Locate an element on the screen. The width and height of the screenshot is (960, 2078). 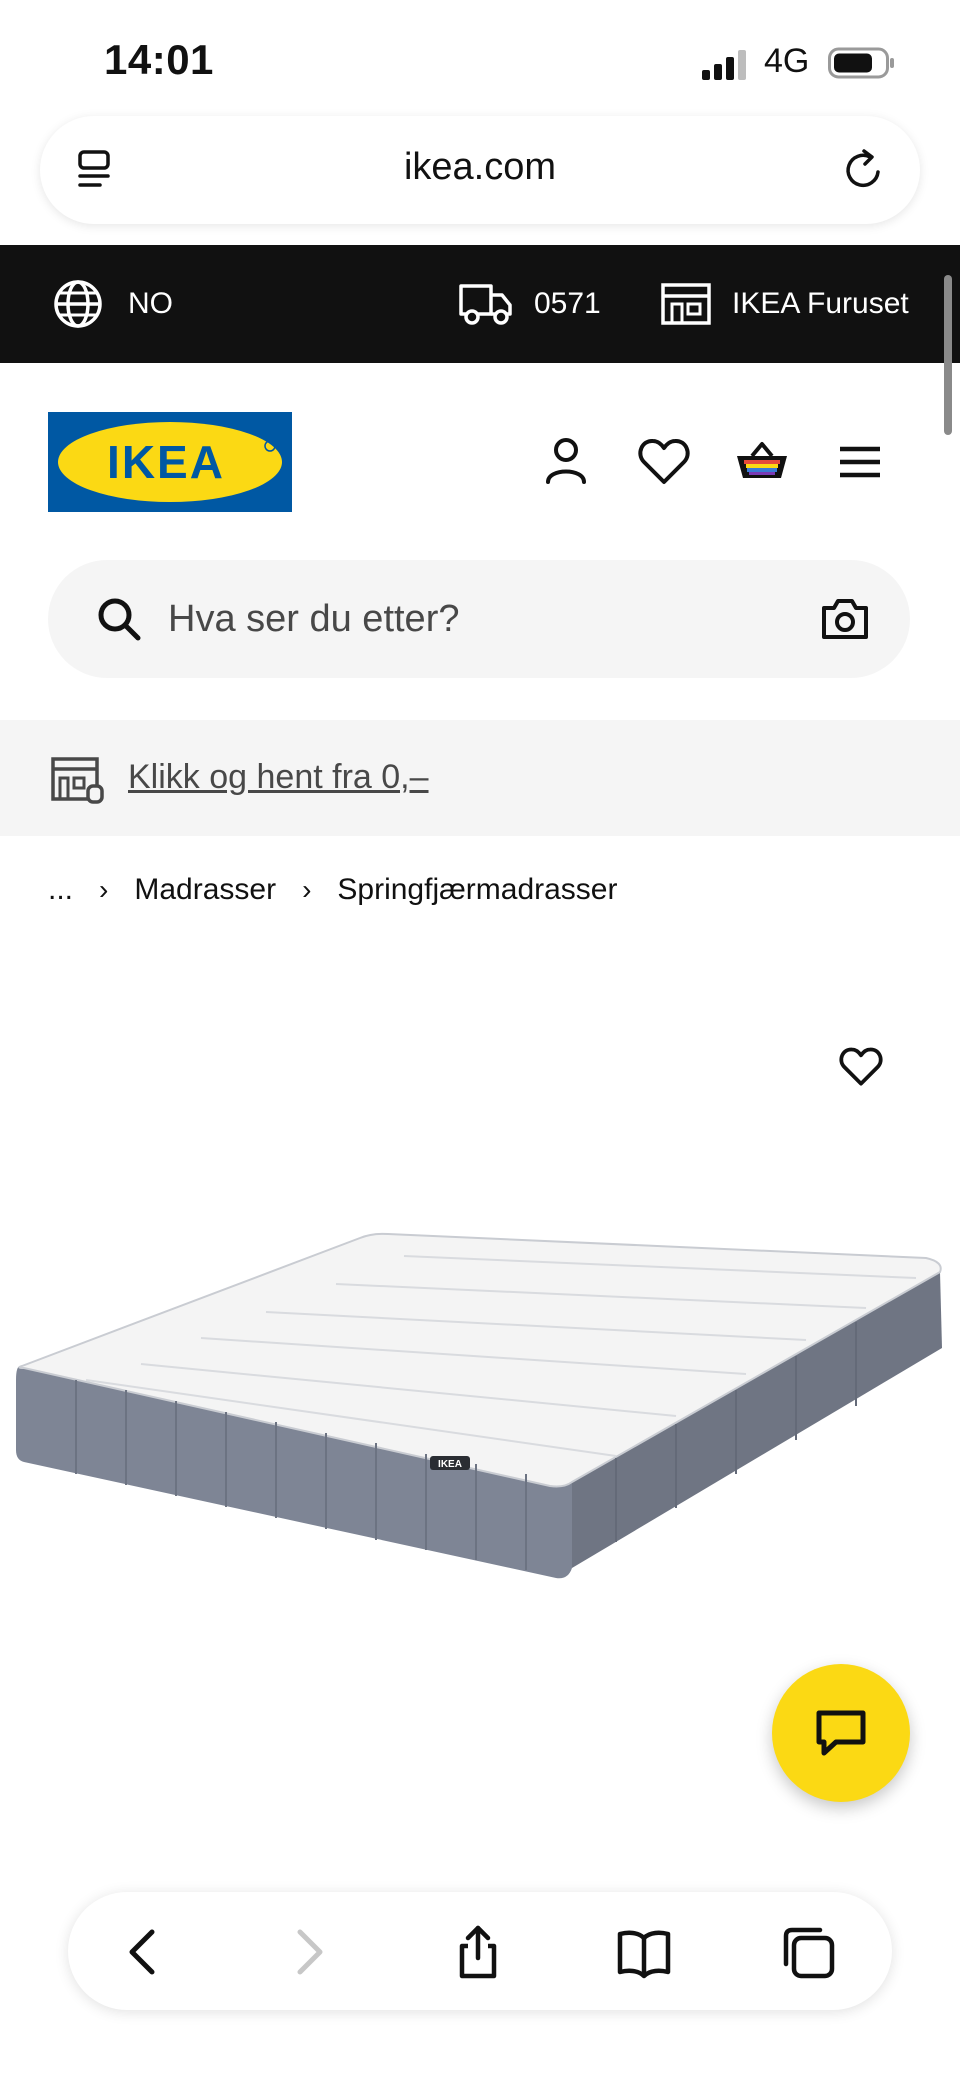
postcode-label: 0571 is located at coordinates (567, 303).